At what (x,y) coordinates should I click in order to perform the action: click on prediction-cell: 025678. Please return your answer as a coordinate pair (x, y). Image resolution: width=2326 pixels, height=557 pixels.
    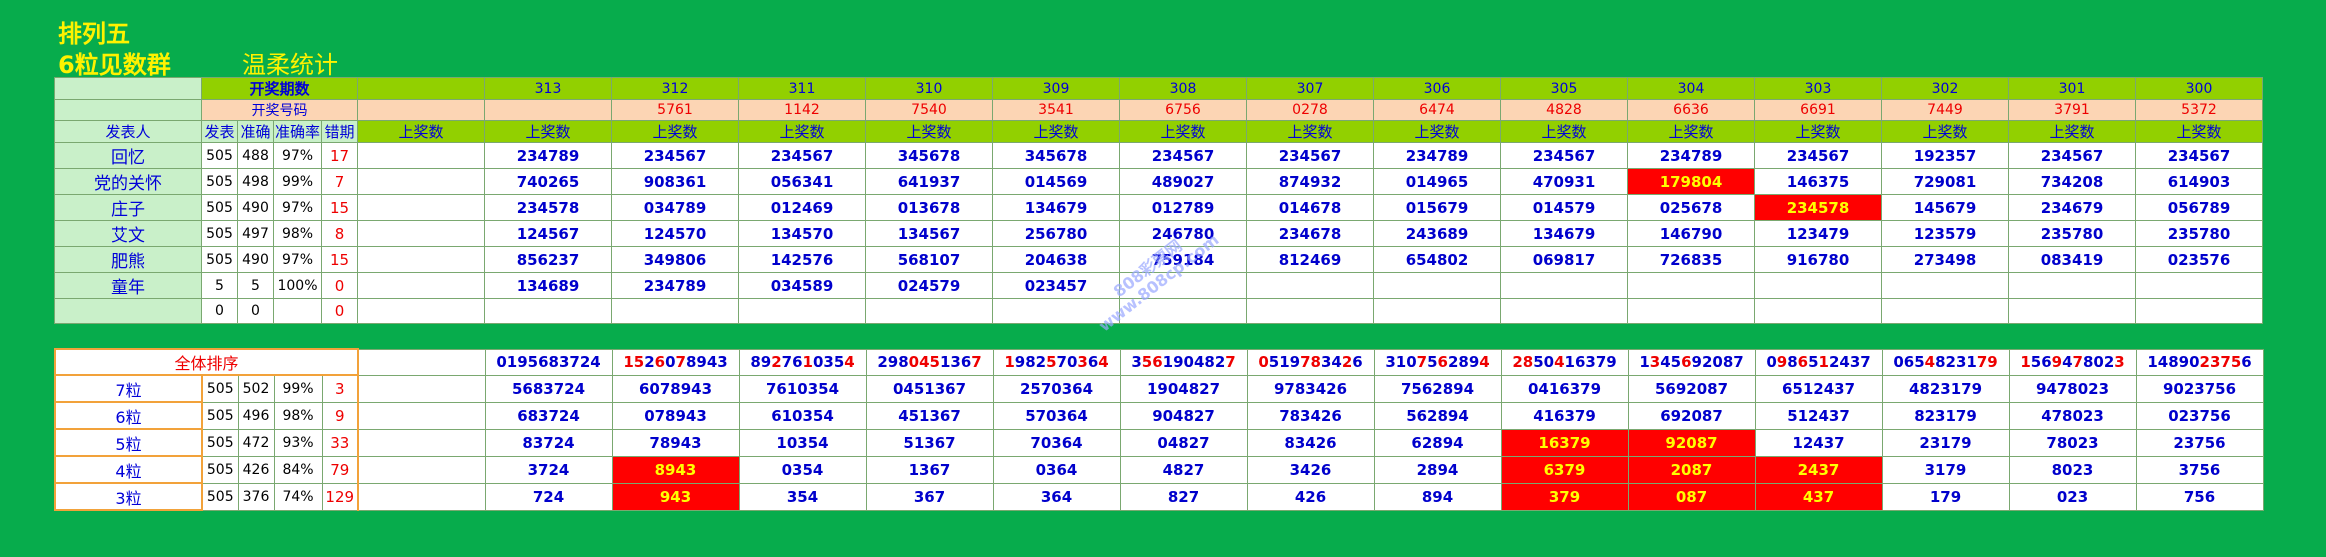
    Looking at the image, I should click on (1691, 207).